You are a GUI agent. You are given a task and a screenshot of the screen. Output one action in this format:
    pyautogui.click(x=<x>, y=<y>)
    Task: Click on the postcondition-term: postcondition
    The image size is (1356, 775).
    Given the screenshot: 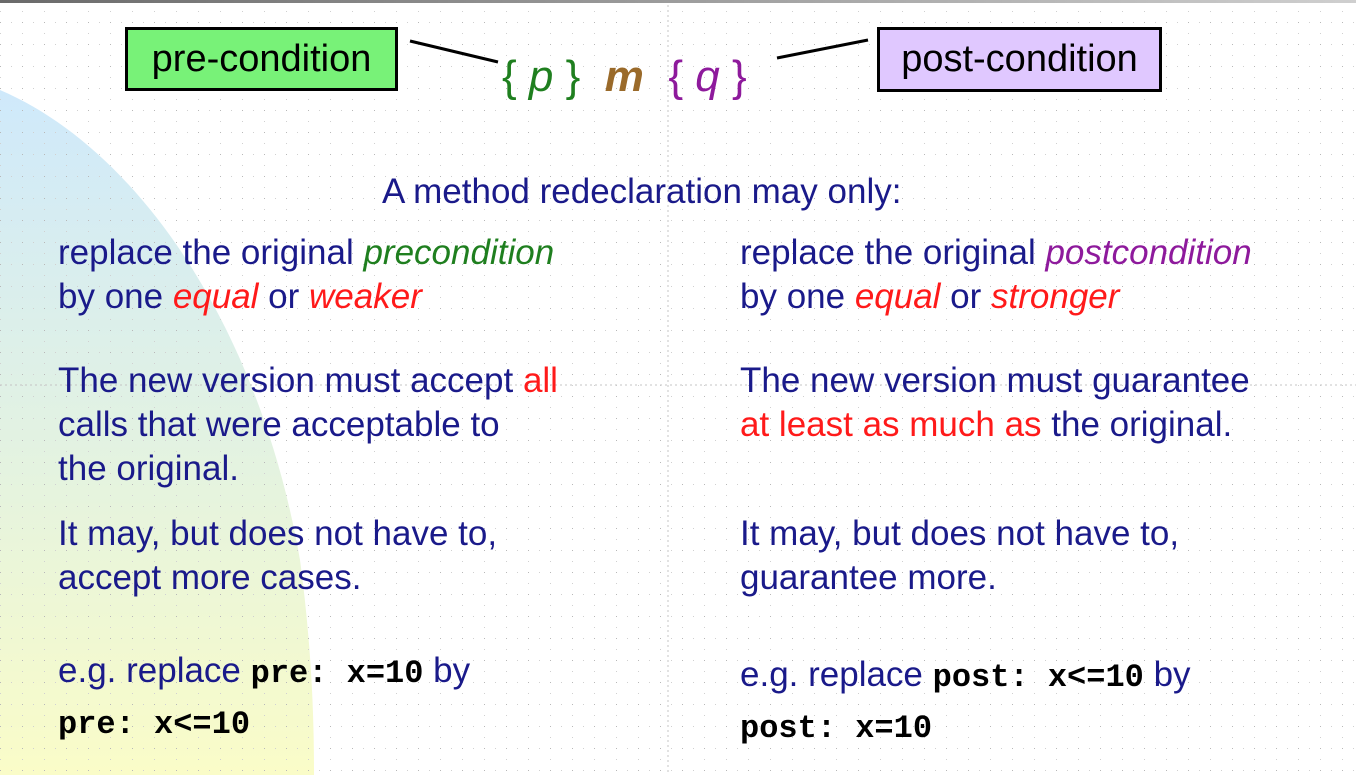 What is the action you would take?
    pyautogui.click(x=1148, y=252)
    